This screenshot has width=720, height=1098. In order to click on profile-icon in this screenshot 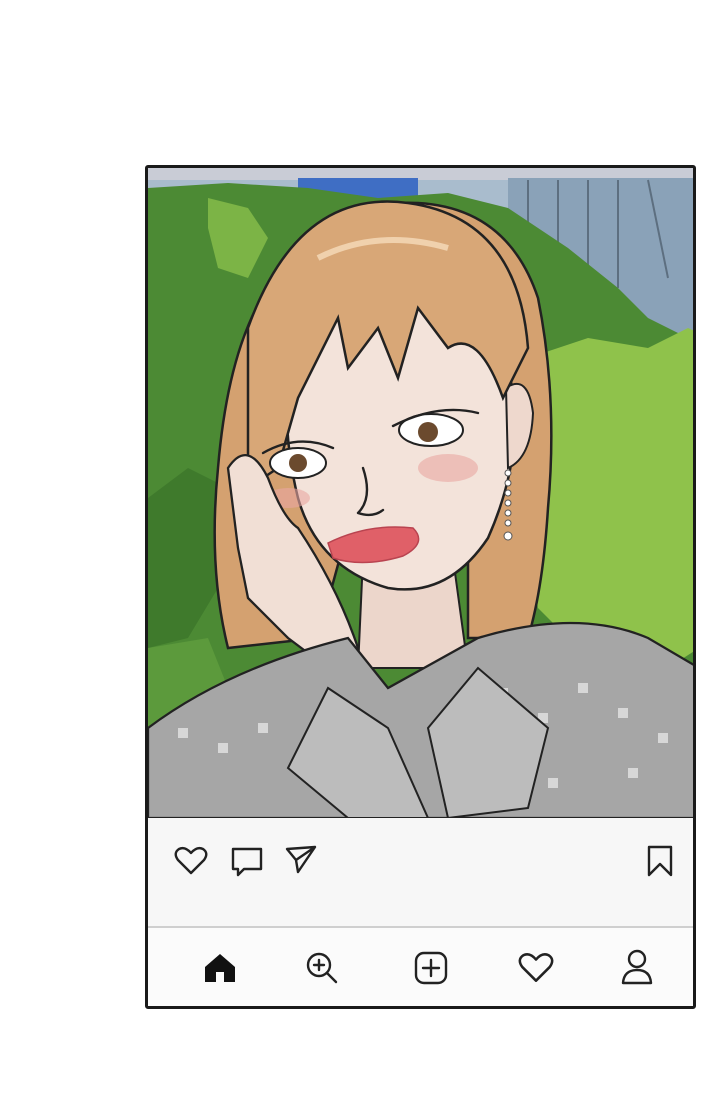, I will do `click(637, 969)`.